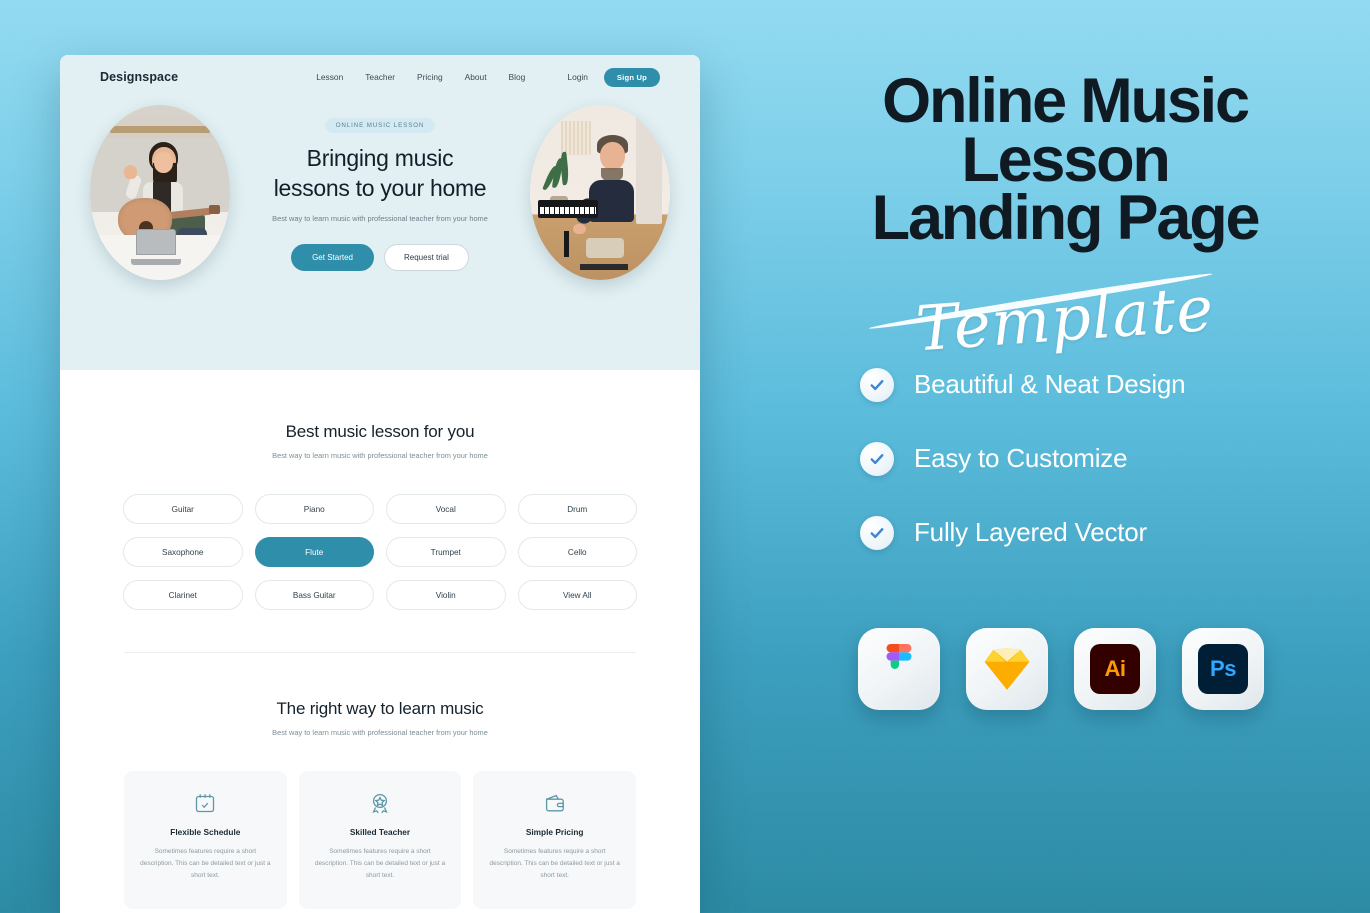 The image size is (1370, 913). I want to click on promo-script-word: Template, so click(1064, 318).